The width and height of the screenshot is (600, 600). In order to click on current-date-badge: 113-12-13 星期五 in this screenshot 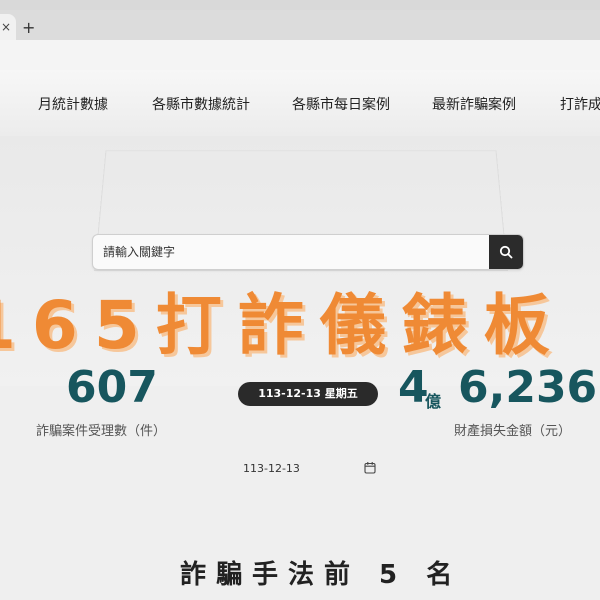, I will do `click(308, 394)`.